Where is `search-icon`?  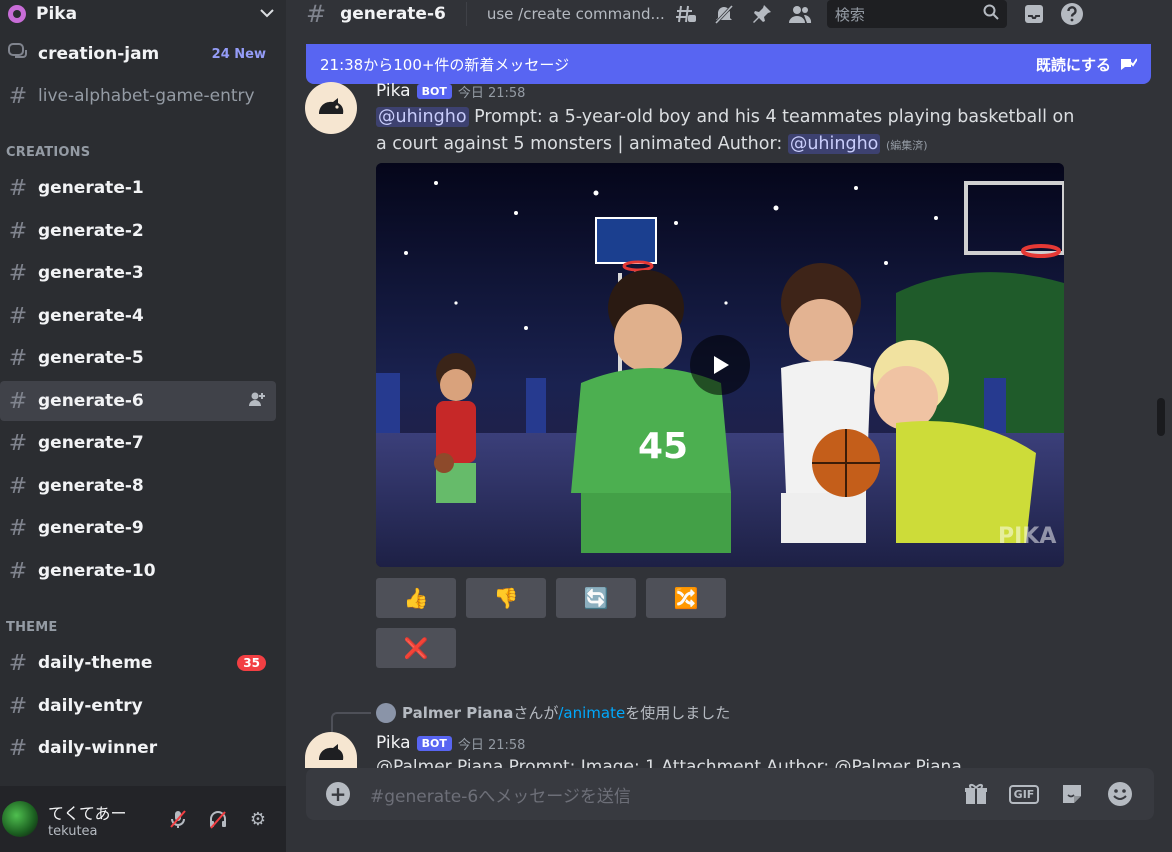
search-icon is located at coordinates (991, 14).